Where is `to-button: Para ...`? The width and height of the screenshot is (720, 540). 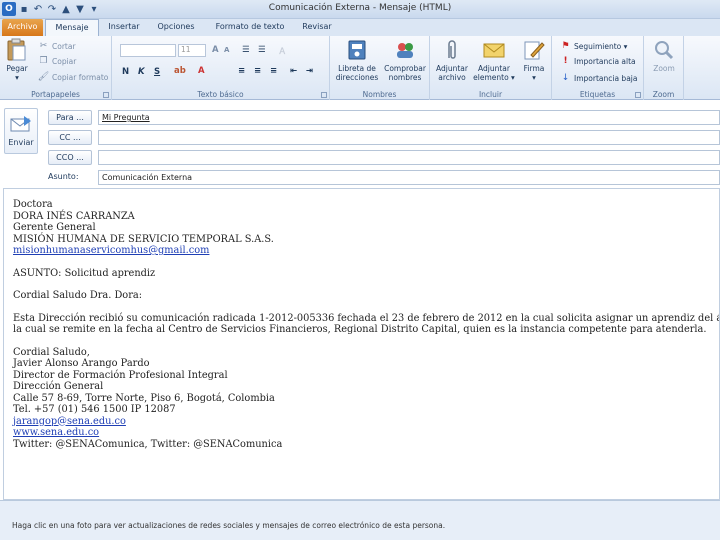
to-button: Para ... is located at coordinates (70, 117).